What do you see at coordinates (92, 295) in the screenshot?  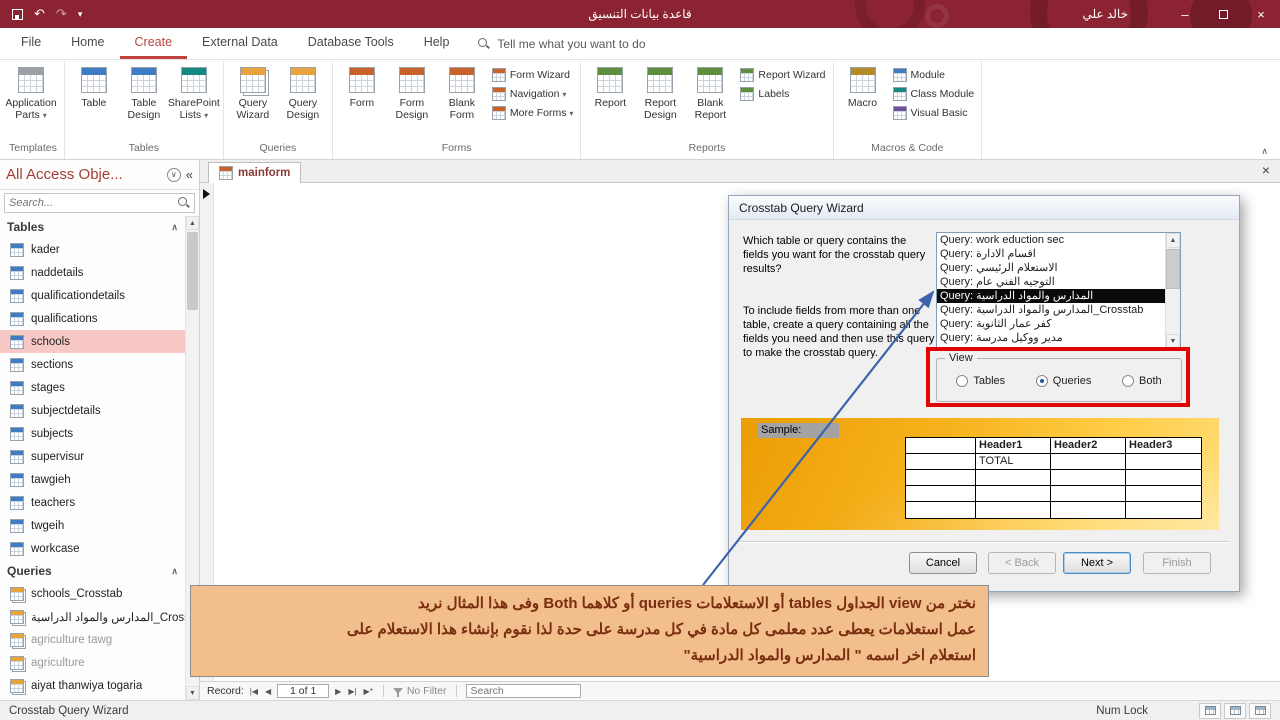 I see `nav-item-qualificationdetails: qualificationdetails` at bounding box center [92, 295].